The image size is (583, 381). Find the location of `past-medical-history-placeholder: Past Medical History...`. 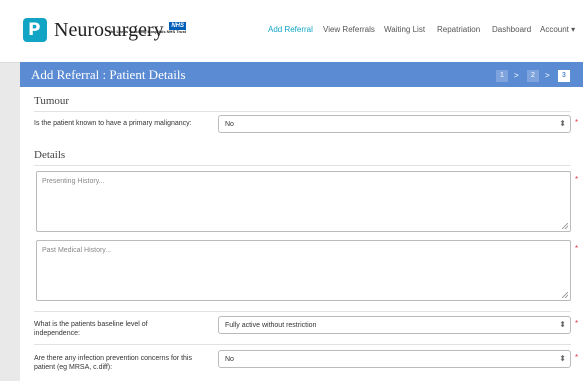

past-medical-history-placeholder: Past Medical History... is located at coordinates (77, 250).